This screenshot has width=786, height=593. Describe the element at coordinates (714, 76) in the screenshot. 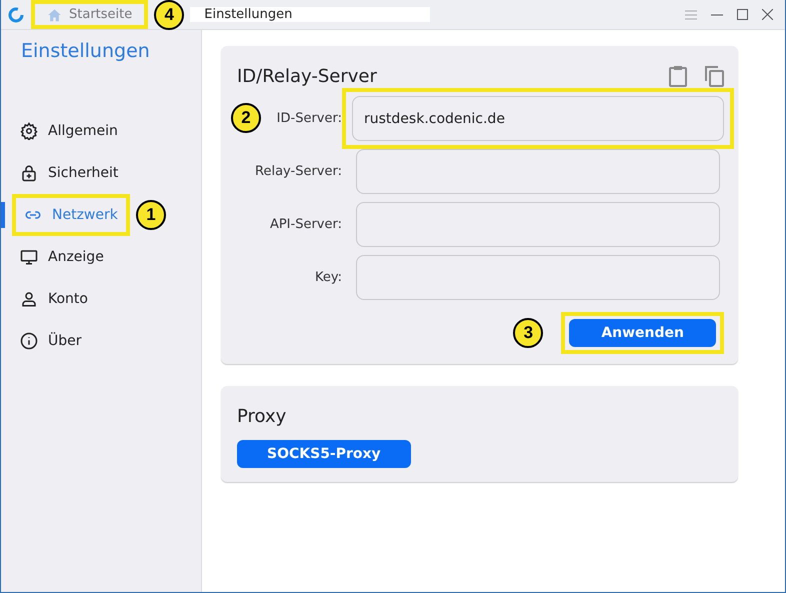

I see `copy-icon` at that location.